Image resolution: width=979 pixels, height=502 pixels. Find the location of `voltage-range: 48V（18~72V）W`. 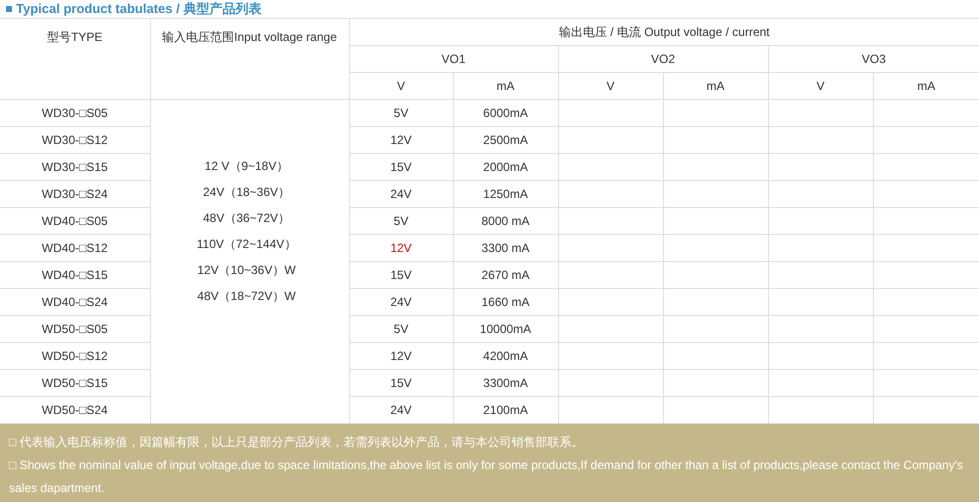

voltage-range: 48V（18~72V）W is located at coordinates (246, 296).